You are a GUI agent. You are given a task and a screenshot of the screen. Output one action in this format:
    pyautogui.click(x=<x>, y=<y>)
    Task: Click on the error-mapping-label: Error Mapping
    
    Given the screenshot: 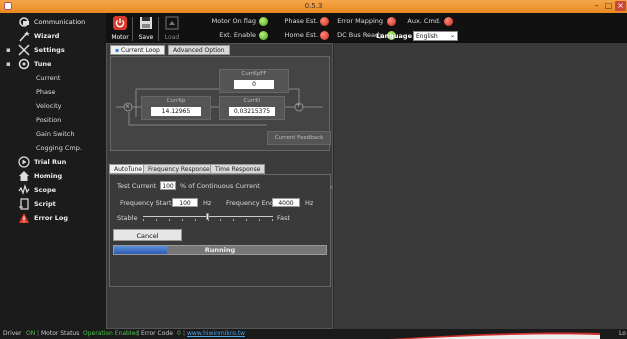 What is the action you would take?
    pyautogui.click(x=360, y=21)
    